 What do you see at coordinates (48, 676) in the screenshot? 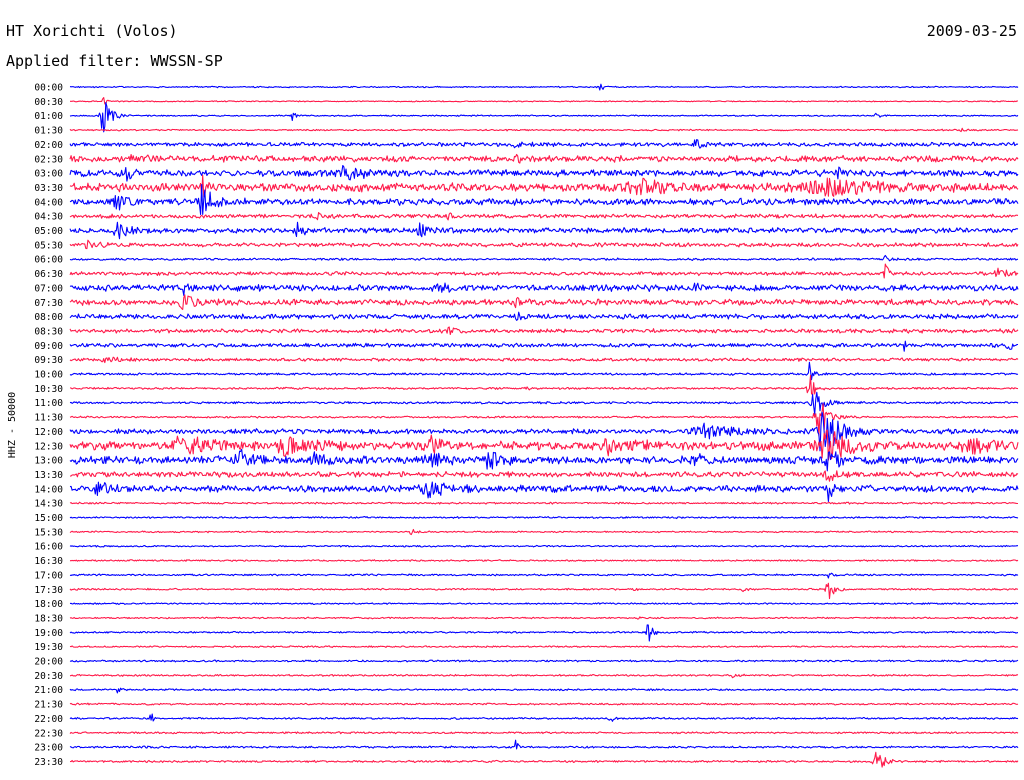
I see `tick-label: 20:30` at bounding box center [48, 676].